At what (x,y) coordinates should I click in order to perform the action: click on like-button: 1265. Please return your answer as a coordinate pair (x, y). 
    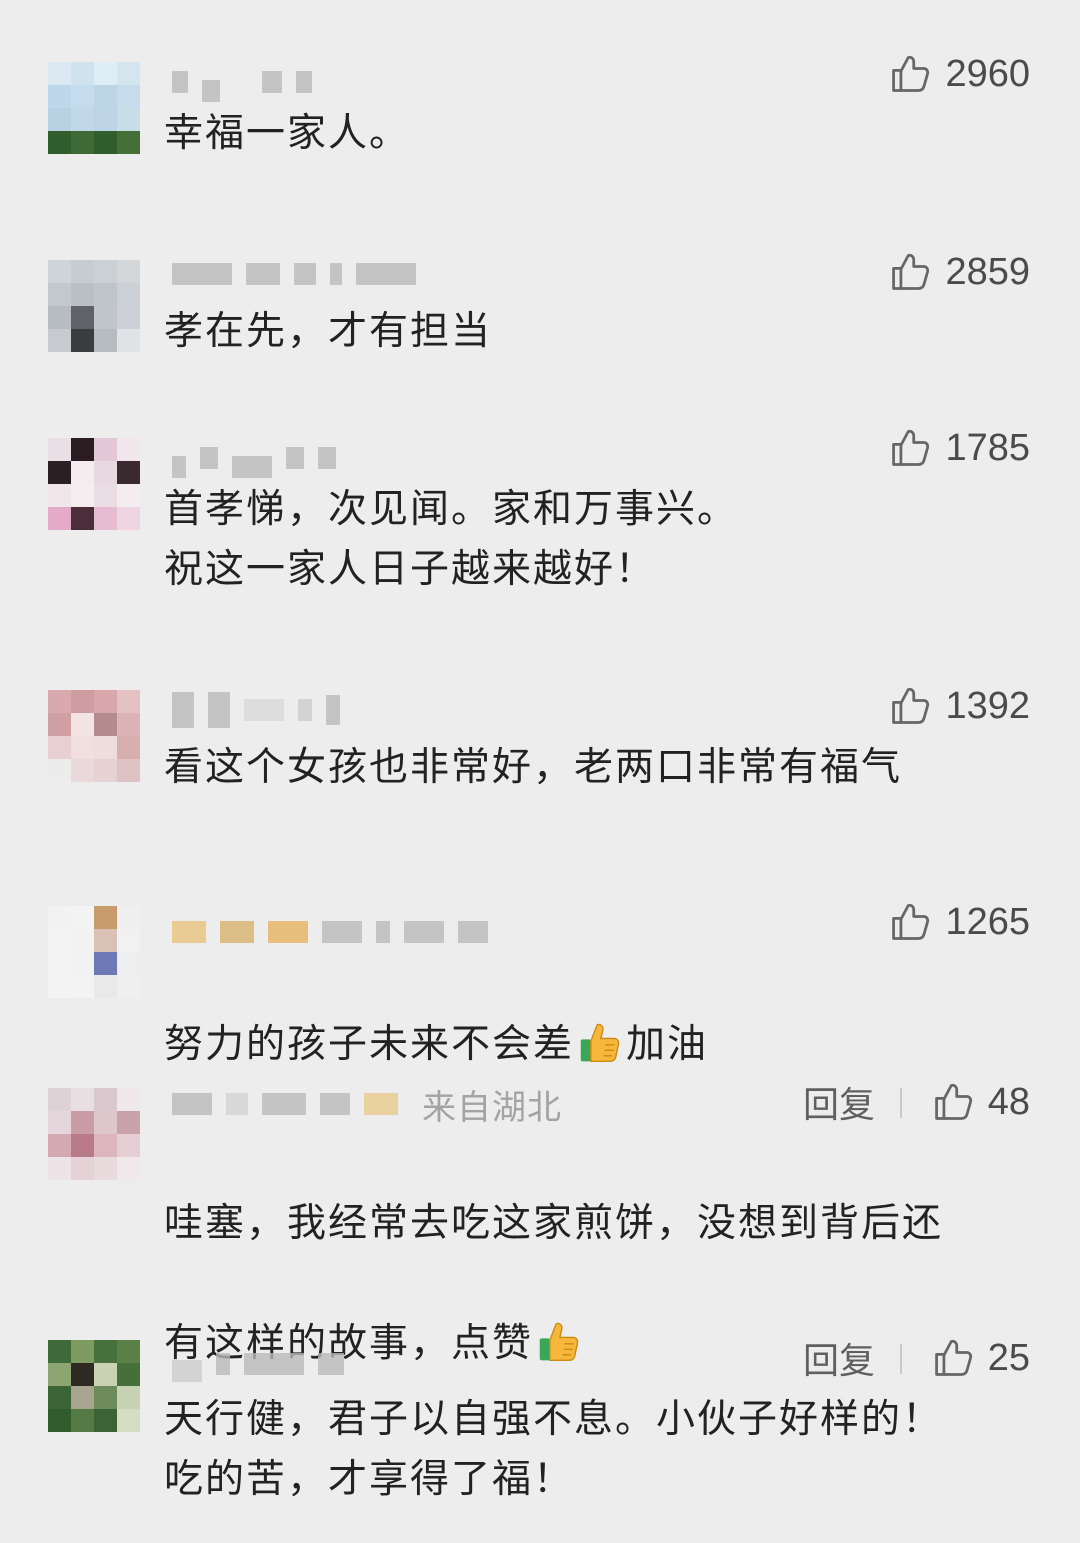
    Looking at the image, I should click on (959, 922).